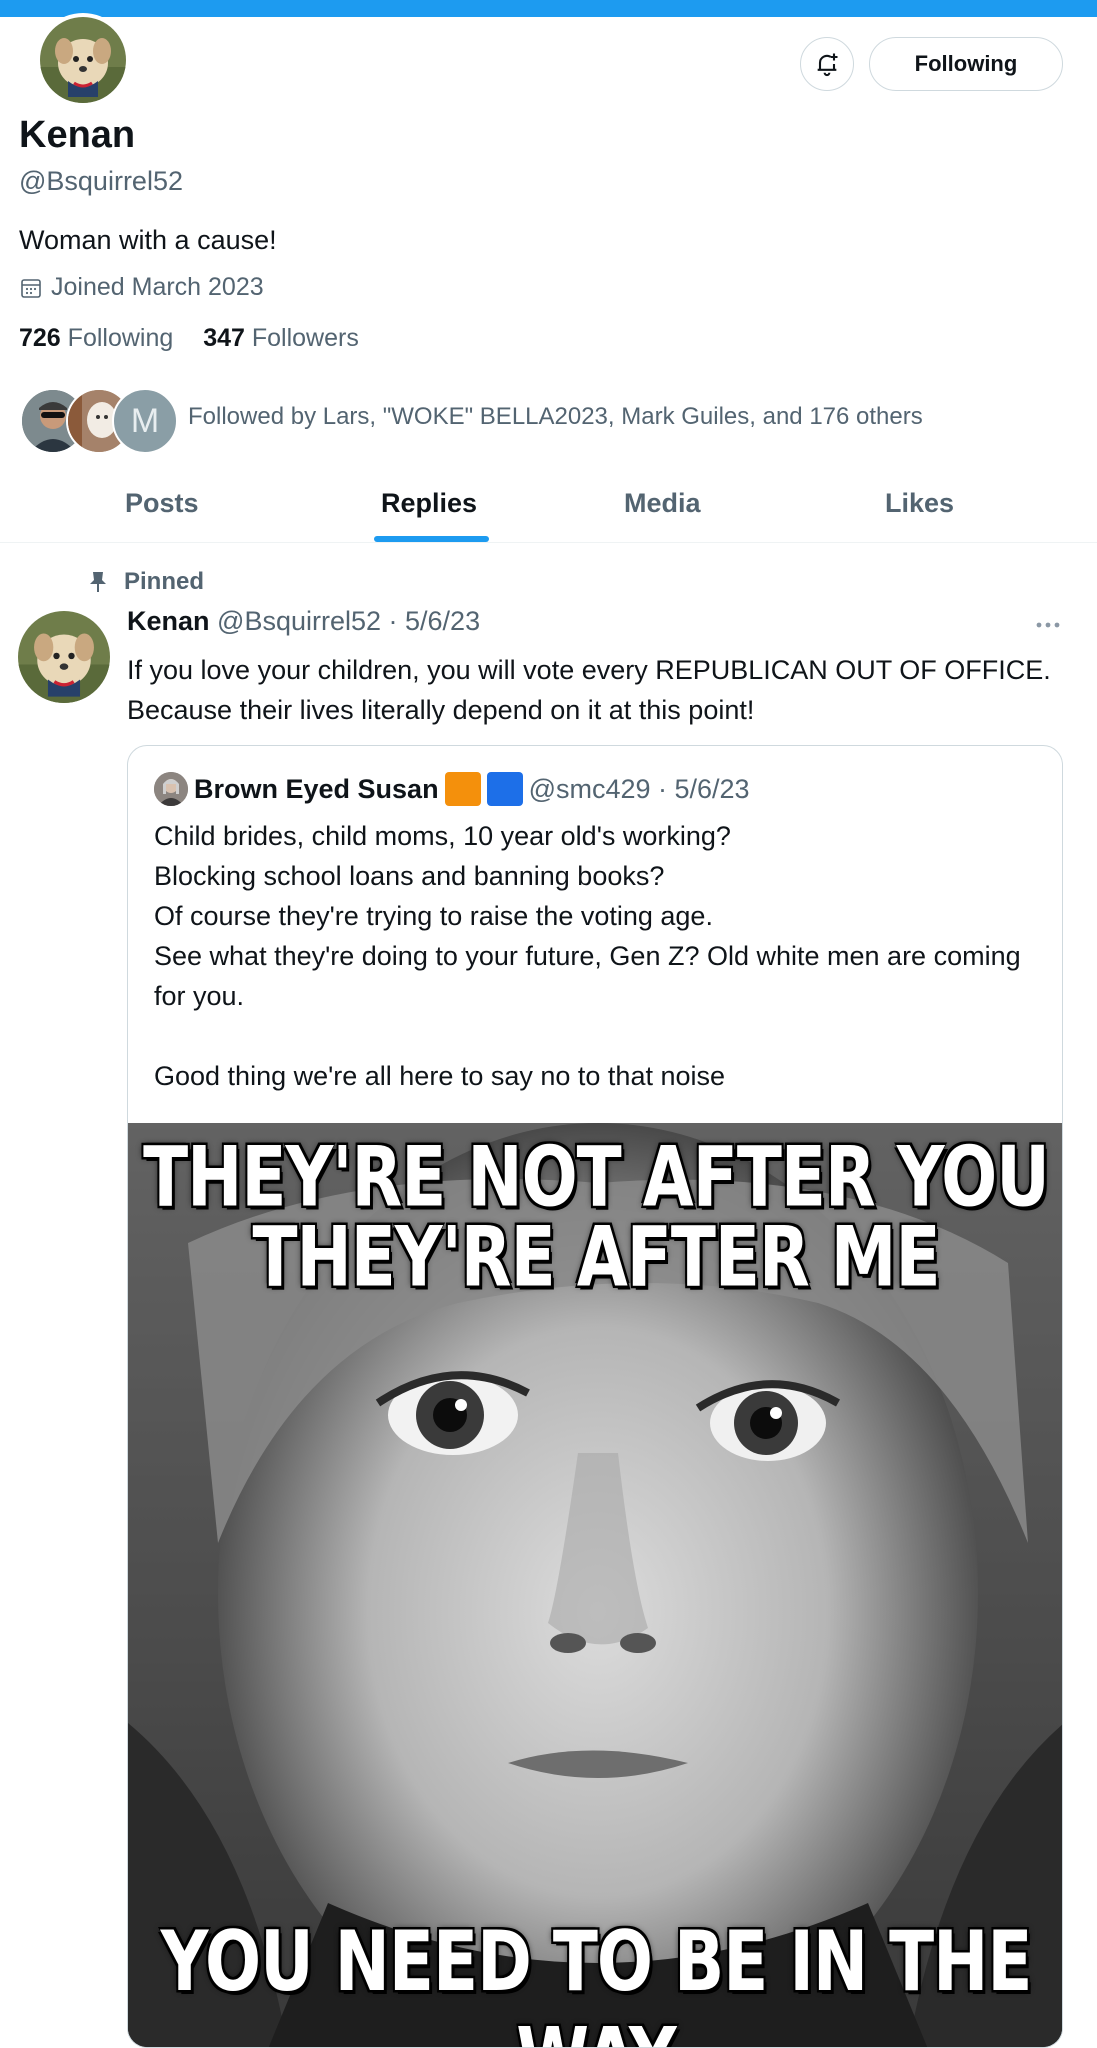  Describe the element at coordinates (157, 287) in the screenshot. I see `joined-text: Joined March 2023` at that location.